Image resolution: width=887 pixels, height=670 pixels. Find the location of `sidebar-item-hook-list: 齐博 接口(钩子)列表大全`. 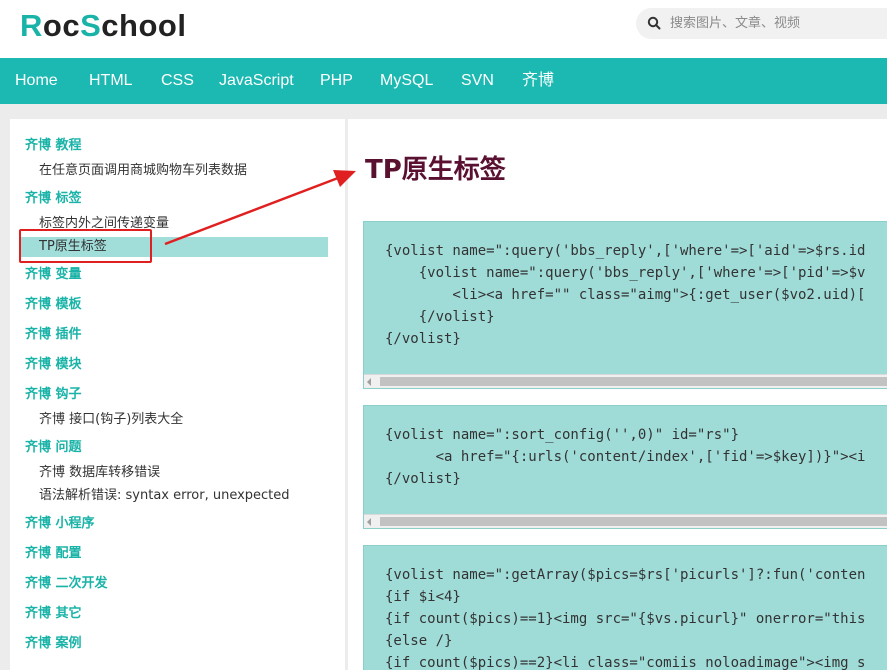

sidebar-item-hook-list: 齐博 接口(钩子)列表大全 is located at coordinates (177, 420).